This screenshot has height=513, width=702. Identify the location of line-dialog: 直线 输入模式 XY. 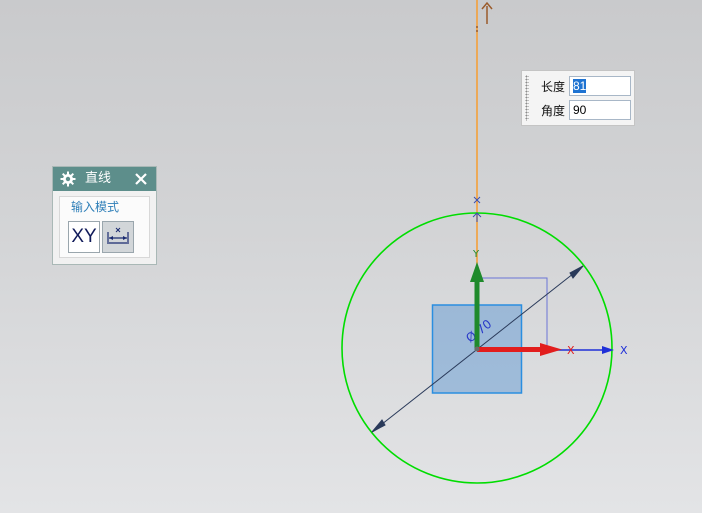
(104, 215).